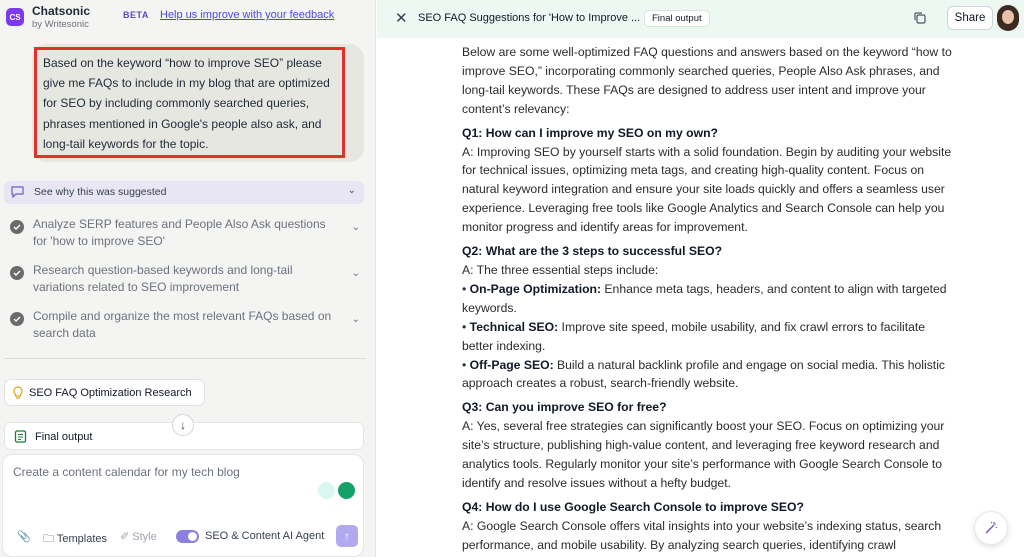  I want to click on magic-wand-icon, so click(991, 528).